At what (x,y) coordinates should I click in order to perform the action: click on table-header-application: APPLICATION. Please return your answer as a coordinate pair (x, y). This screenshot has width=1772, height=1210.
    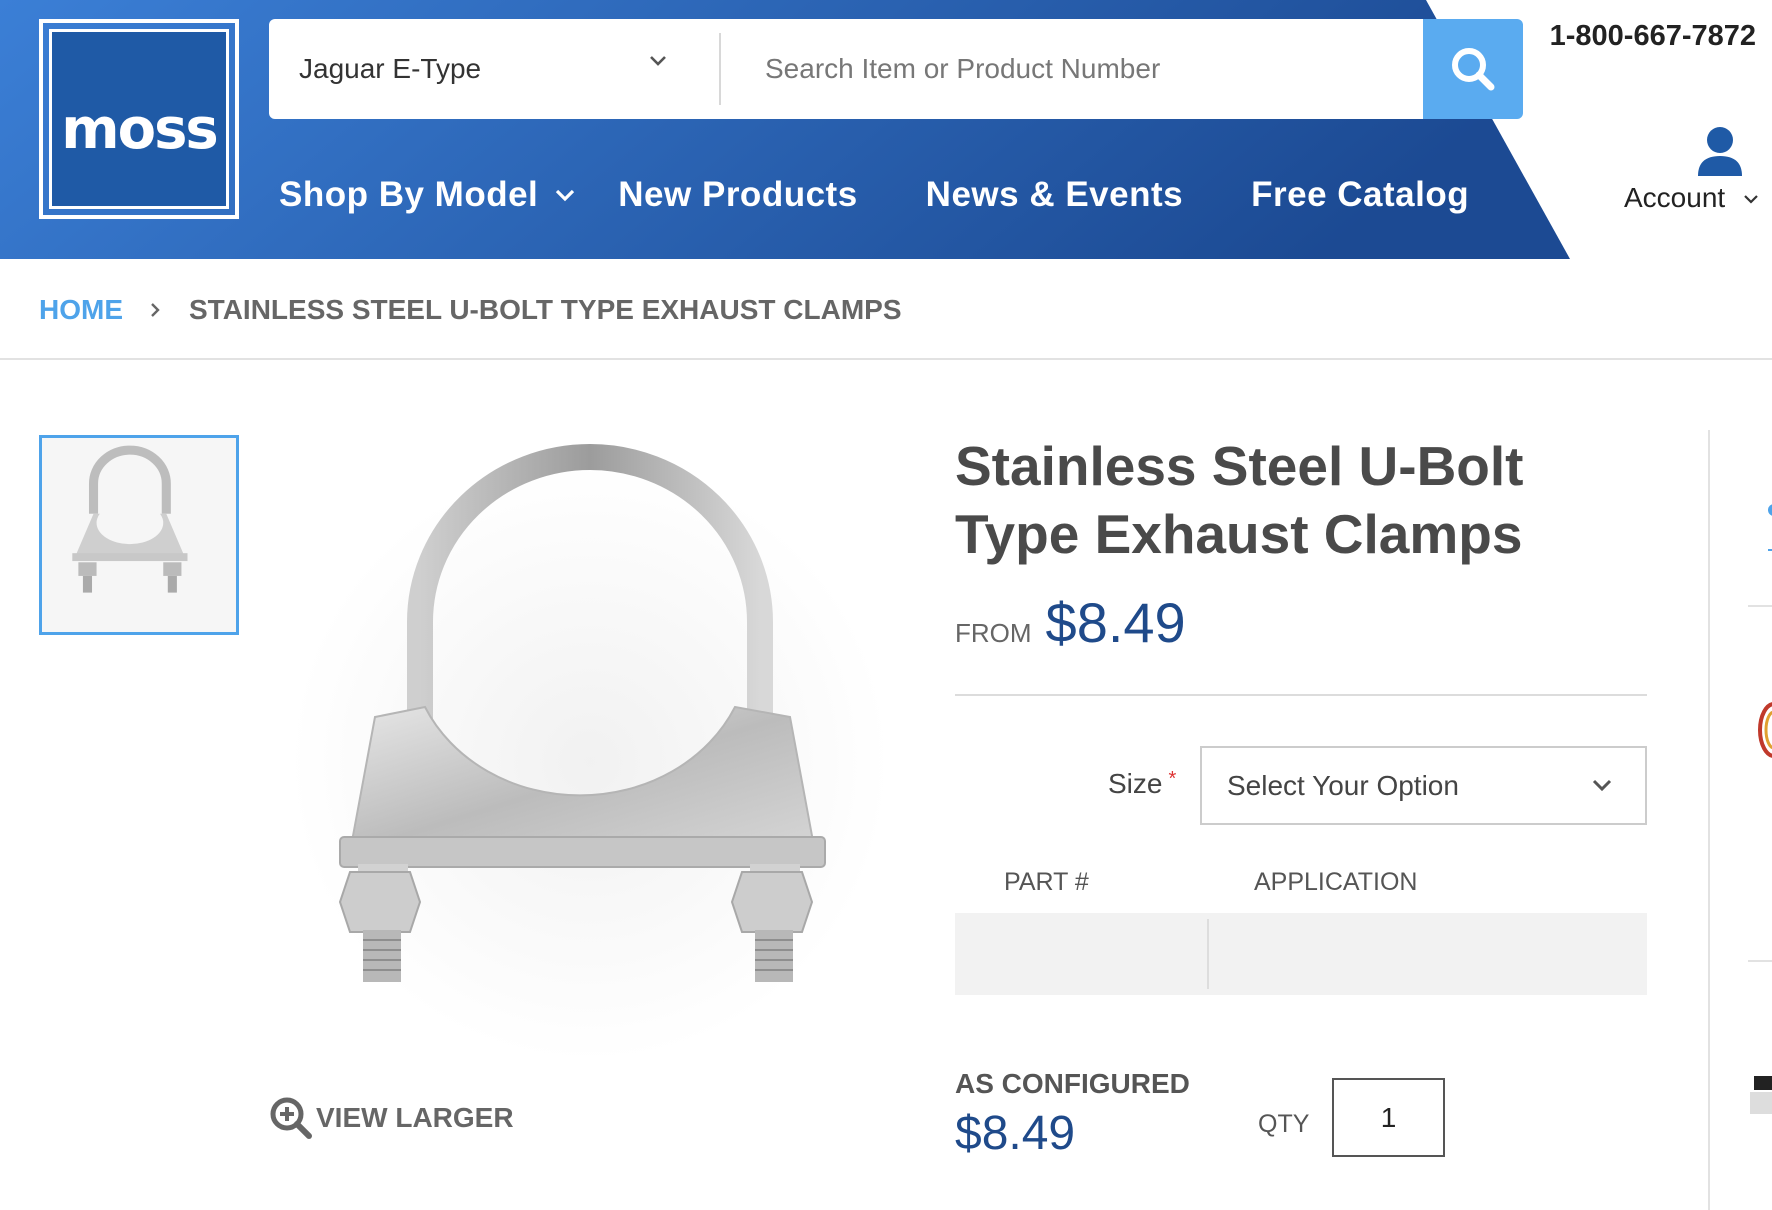
    Looking at the image, I should click on (1336, 882).